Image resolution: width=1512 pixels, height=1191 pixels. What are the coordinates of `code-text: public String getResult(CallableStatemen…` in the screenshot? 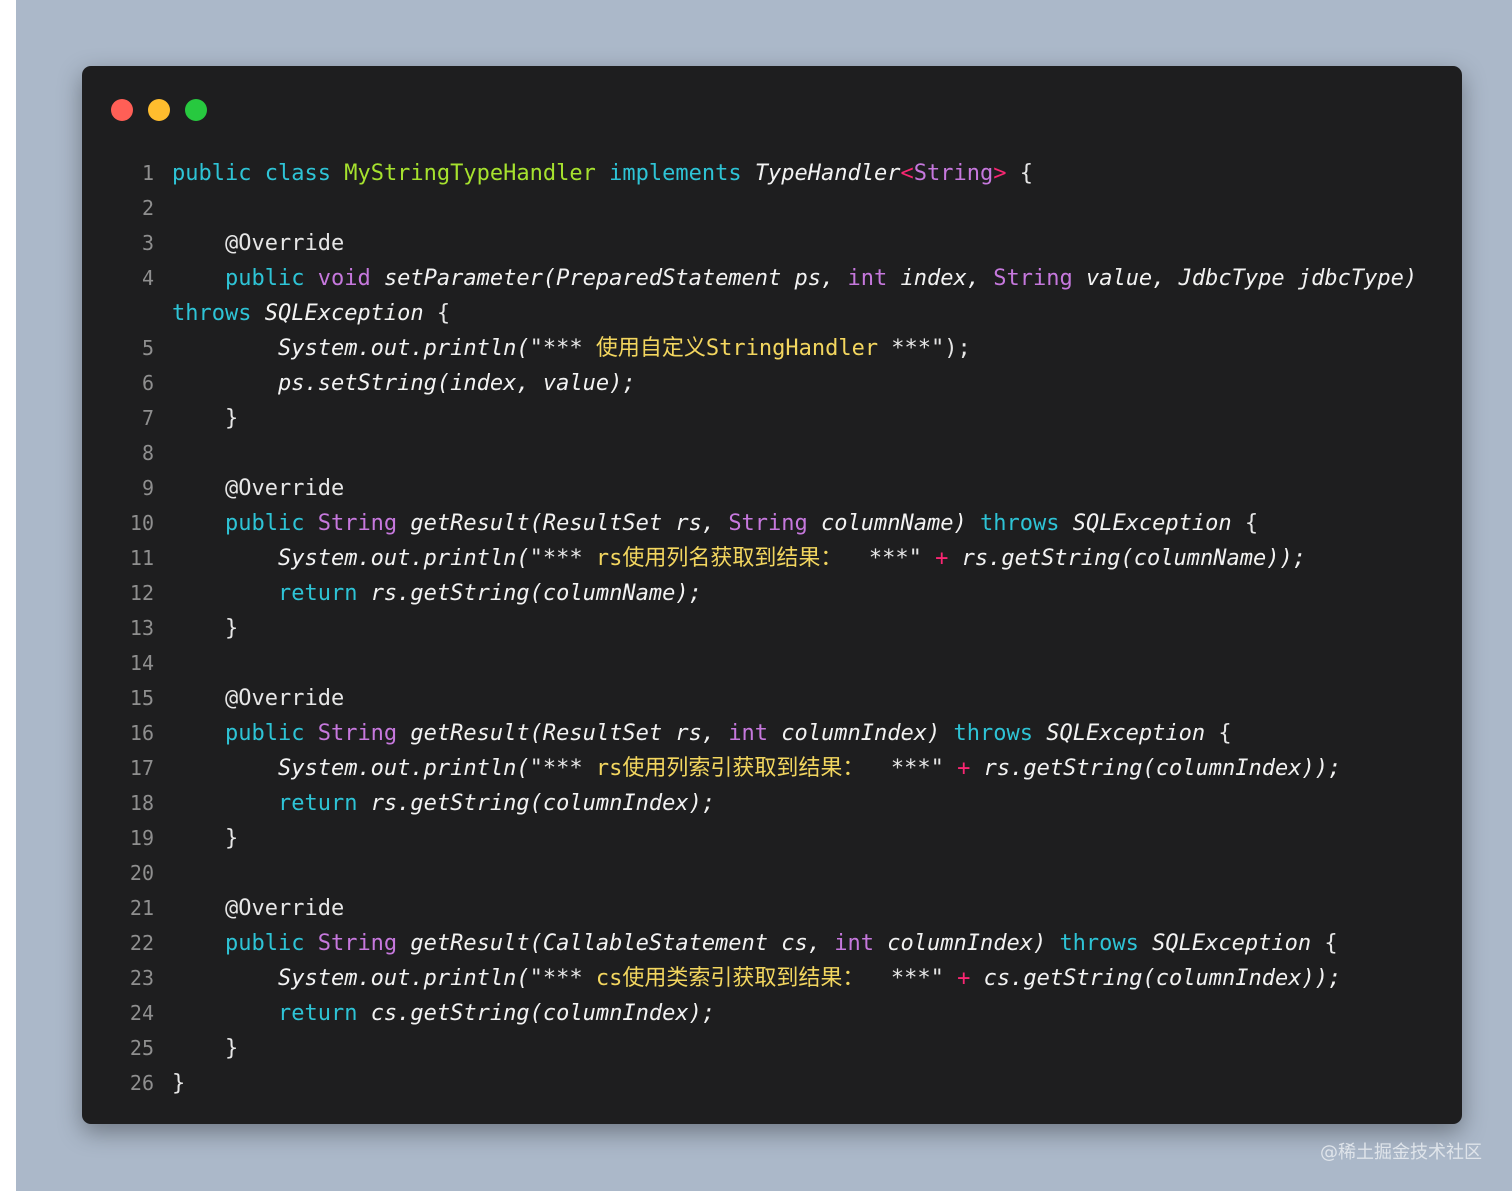 It's located at (817, 943).